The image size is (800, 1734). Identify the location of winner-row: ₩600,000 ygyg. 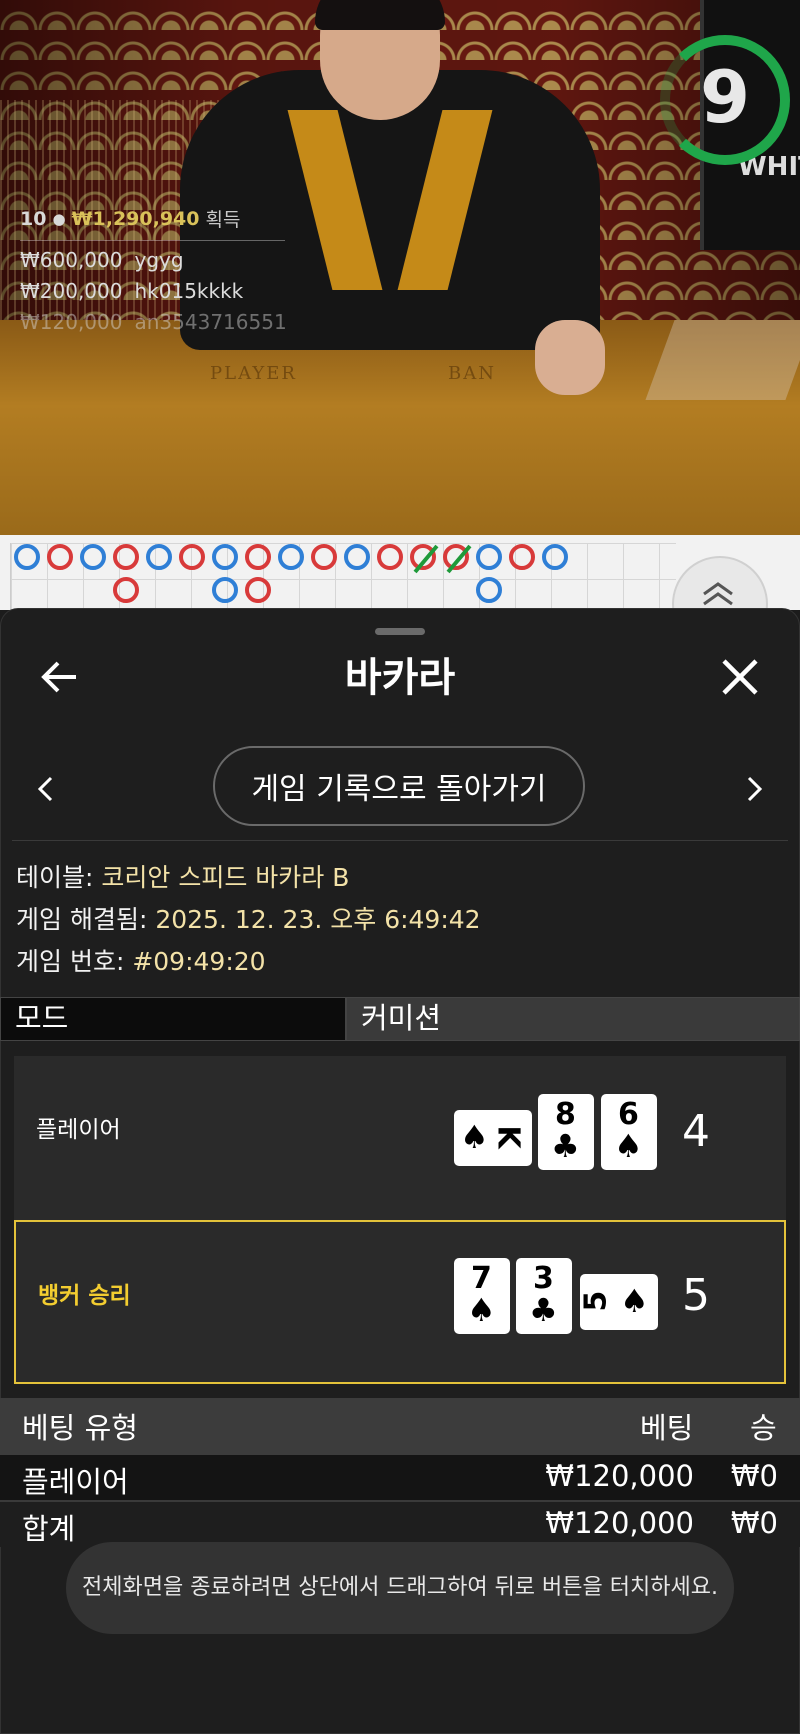
(152, 260).